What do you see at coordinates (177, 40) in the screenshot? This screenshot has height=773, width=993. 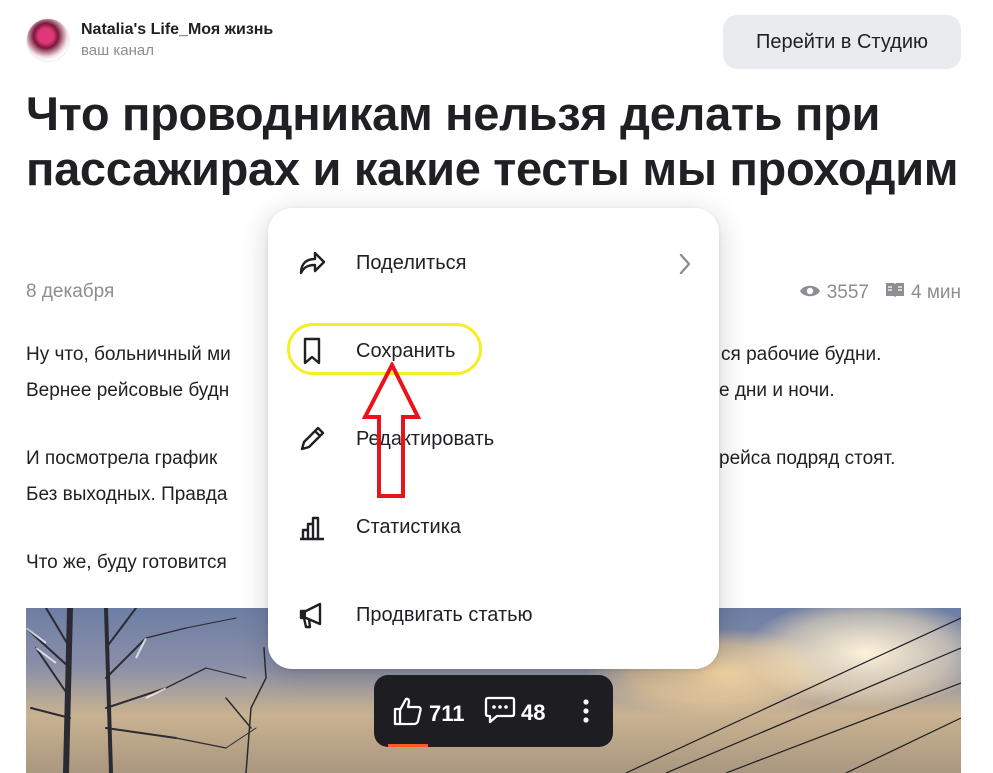 I see `channel-info: Natalia's Life_Моя жизнь ваш канал` at bounding box center [177, 40].